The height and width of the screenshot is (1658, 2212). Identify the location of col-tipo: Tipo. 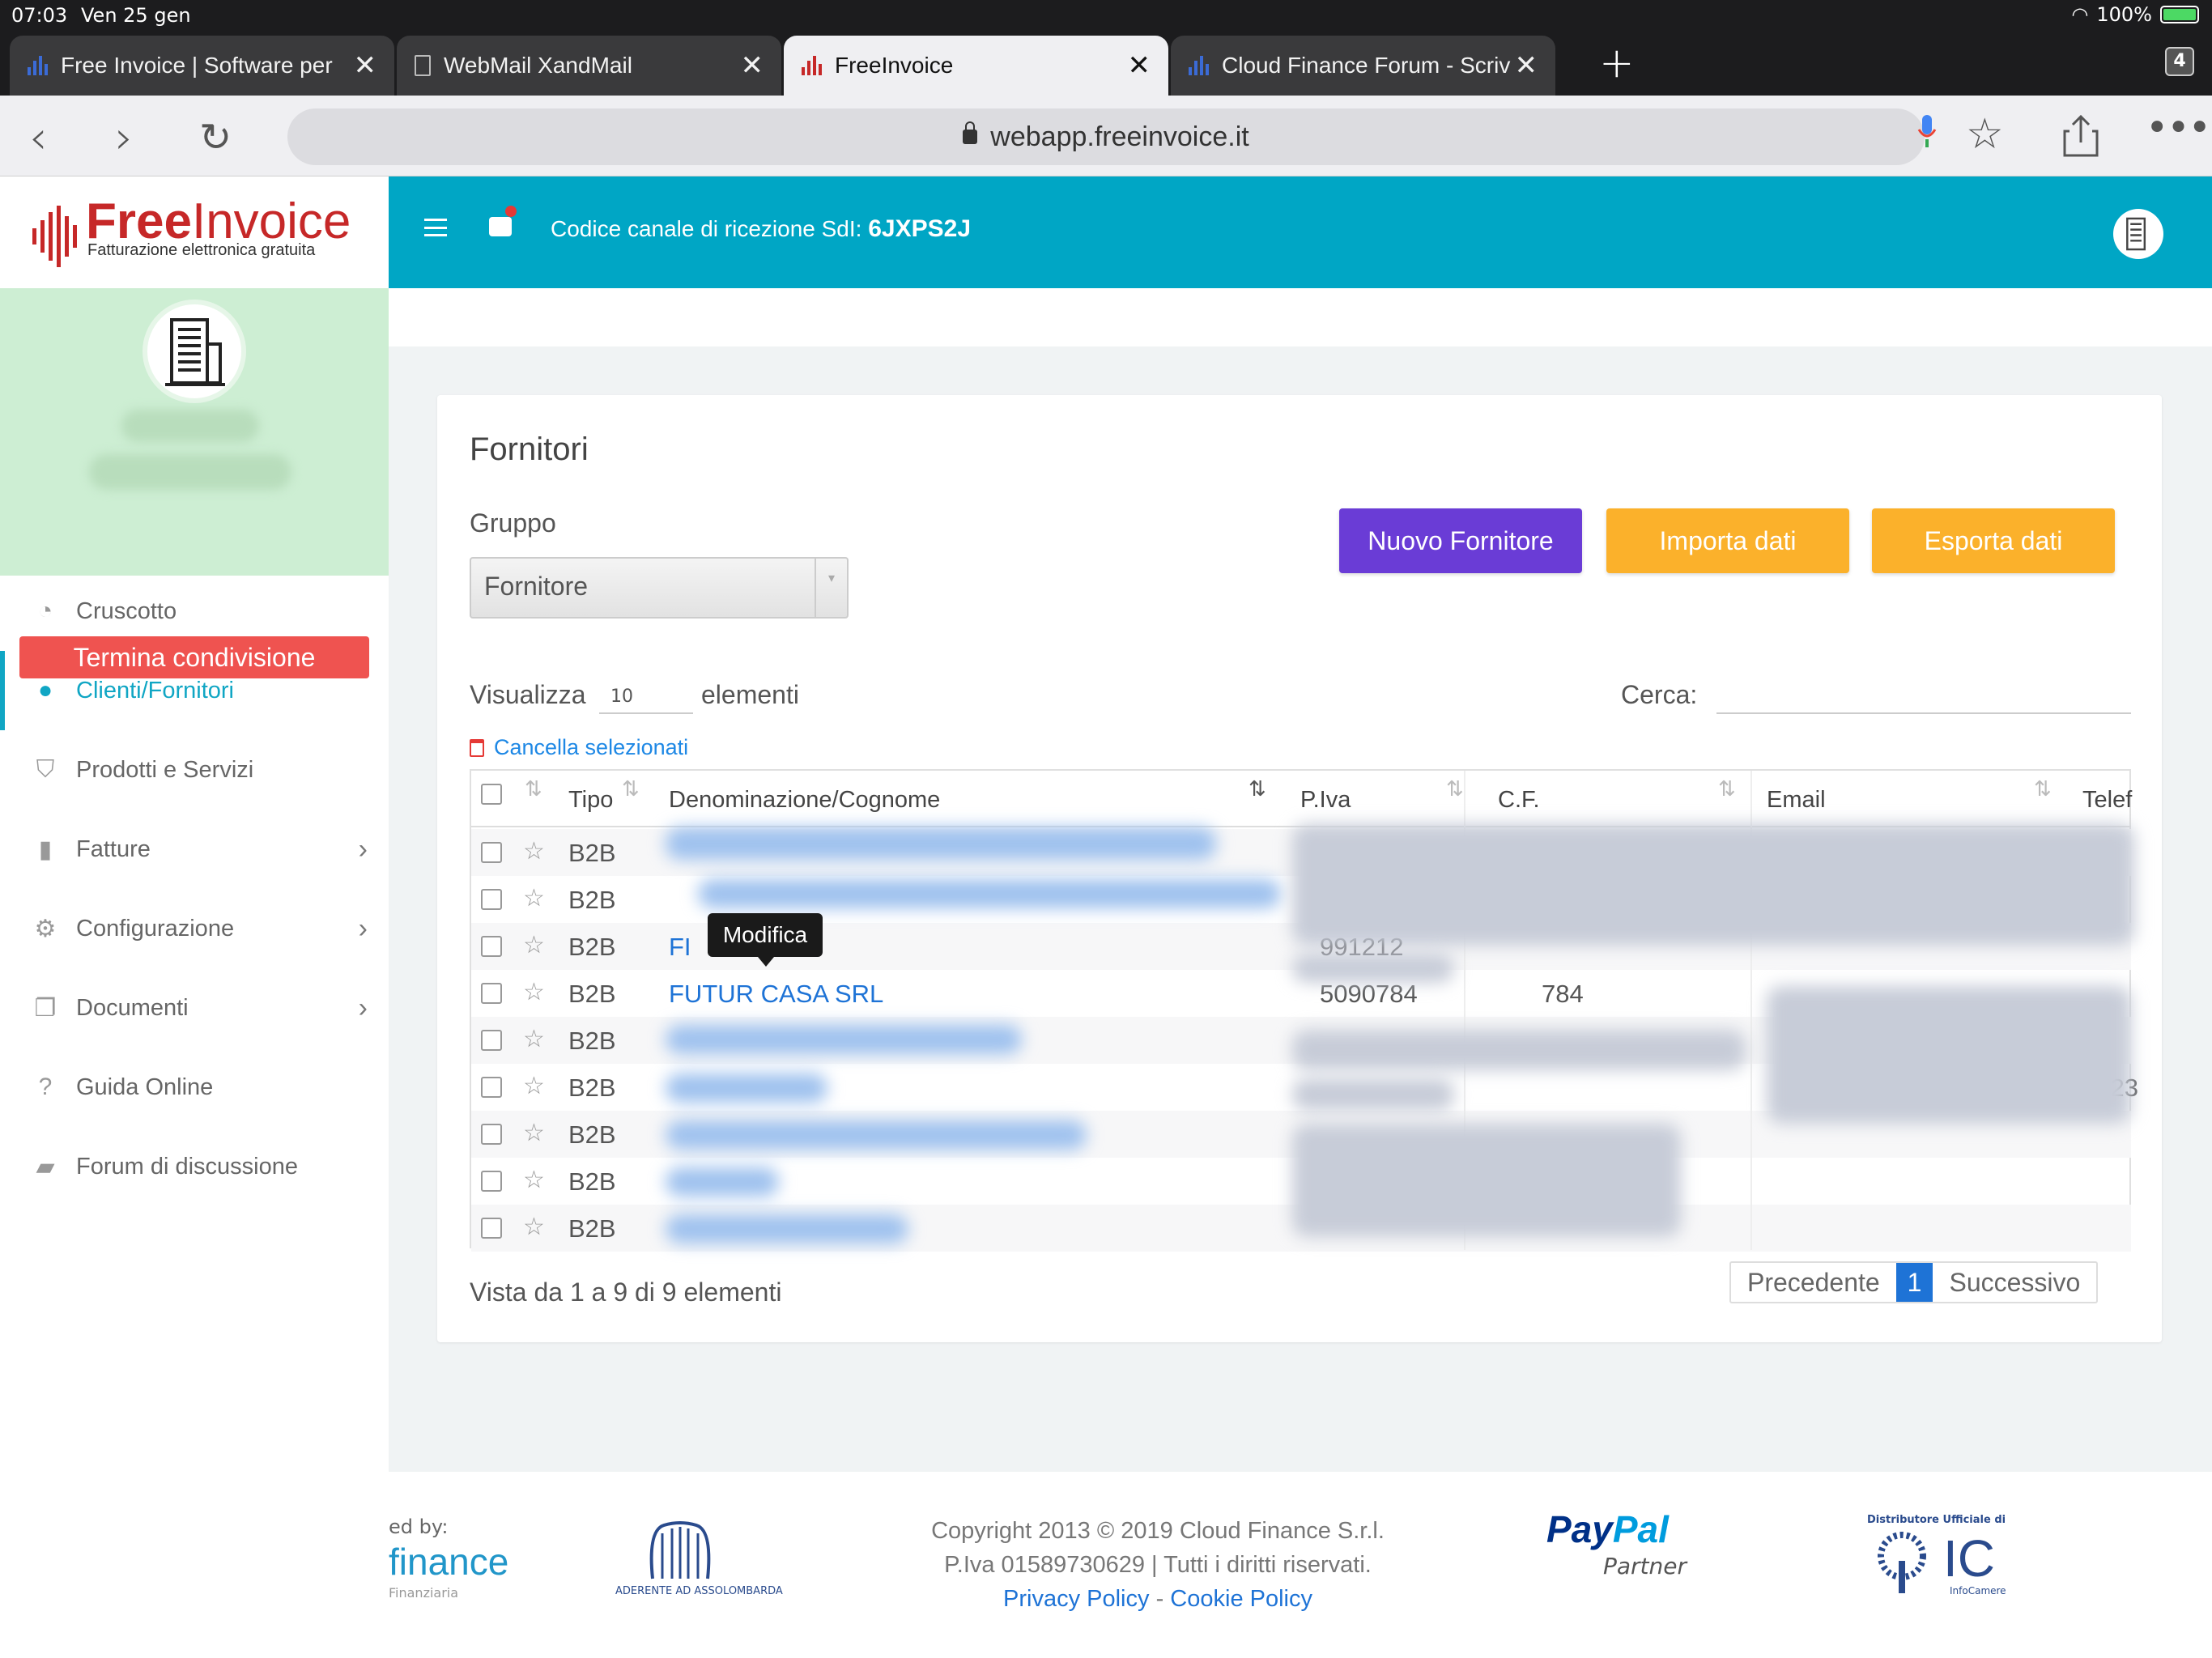
(590, 800).